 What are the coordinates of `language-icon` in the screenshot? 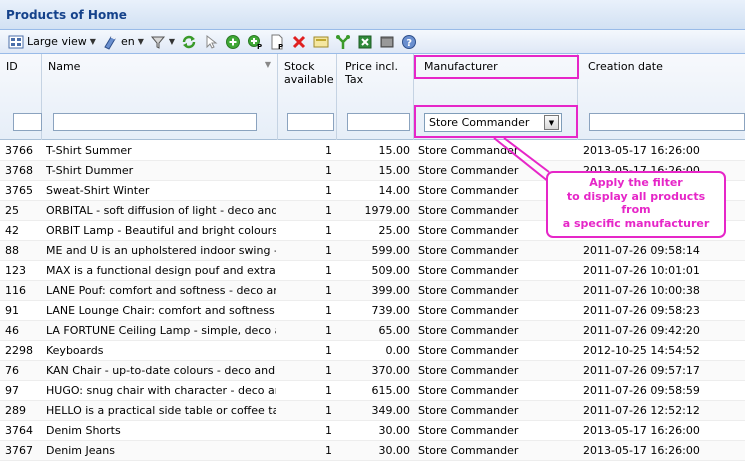 It's located at (110, 42).